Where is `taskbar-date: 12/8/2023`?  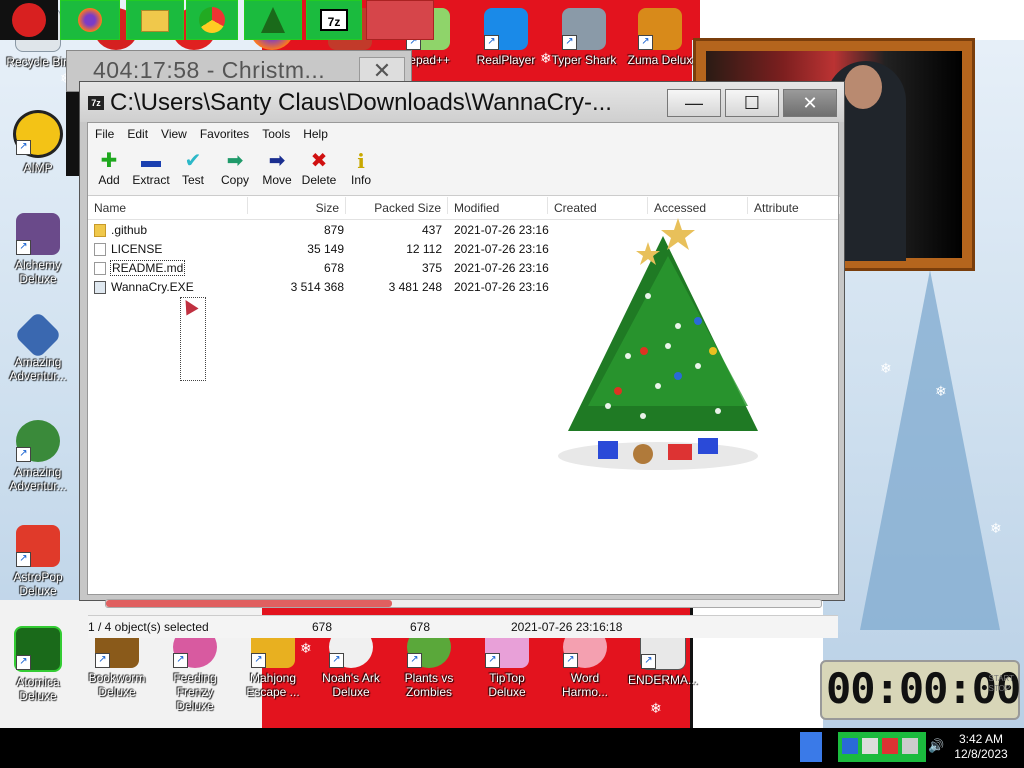
taskbar-date: 12/8/2023 is located at coordinates (981, 754).